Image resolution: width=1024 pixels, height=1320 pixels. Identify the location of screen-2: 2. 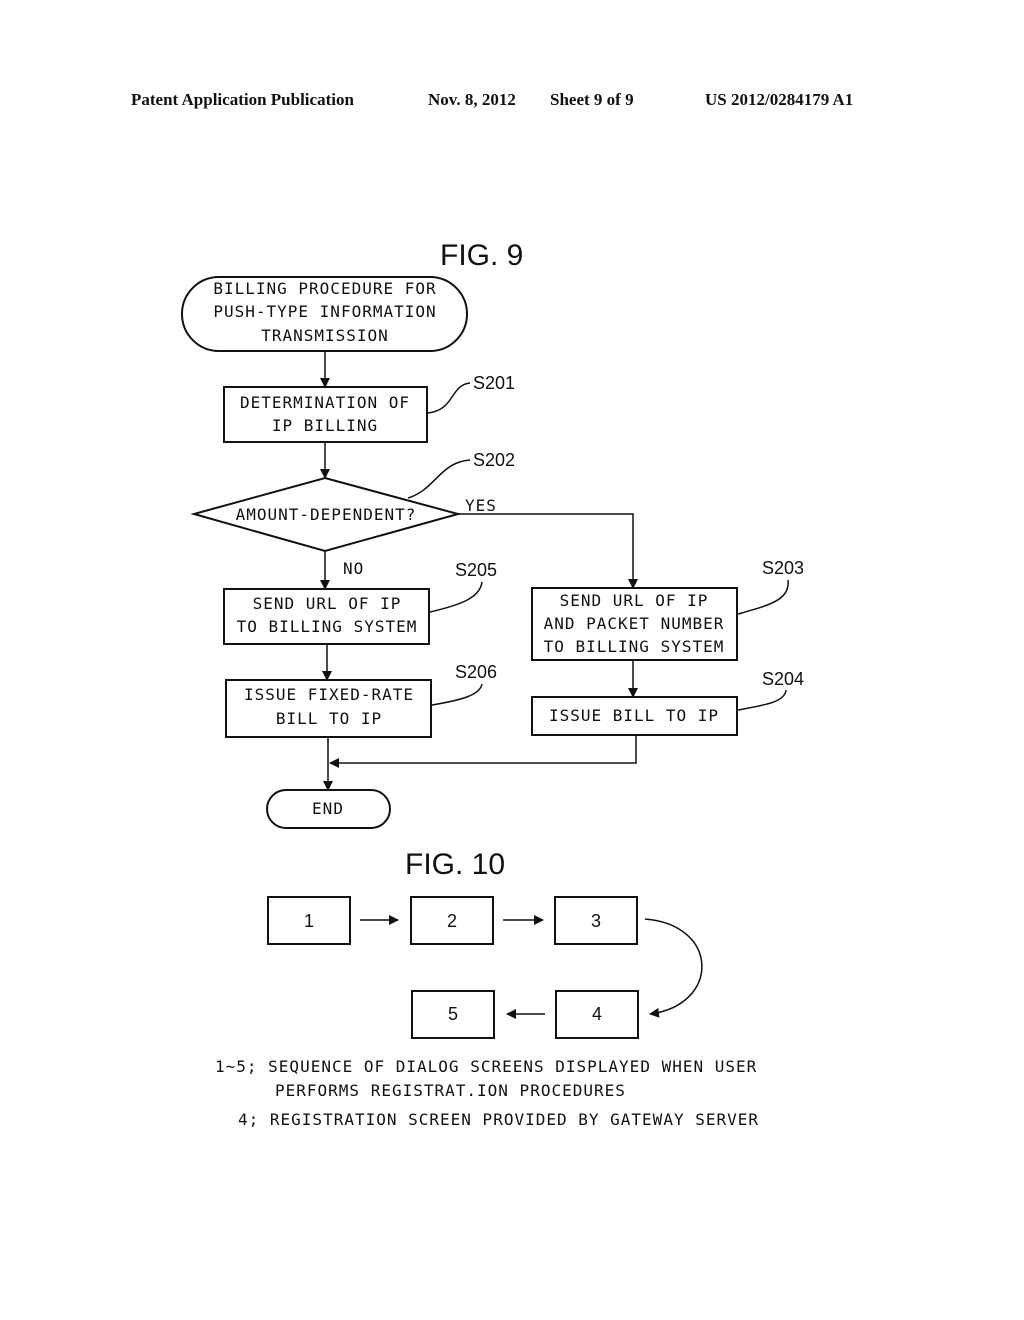
(452, 920).